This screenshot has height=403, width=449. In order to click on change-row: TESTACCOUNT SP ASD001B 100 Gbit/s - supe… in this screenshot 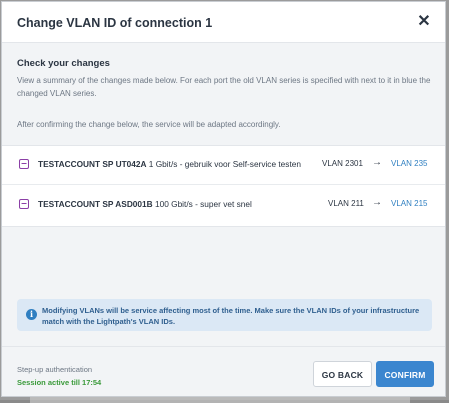, I will do `click(223, 205)`.